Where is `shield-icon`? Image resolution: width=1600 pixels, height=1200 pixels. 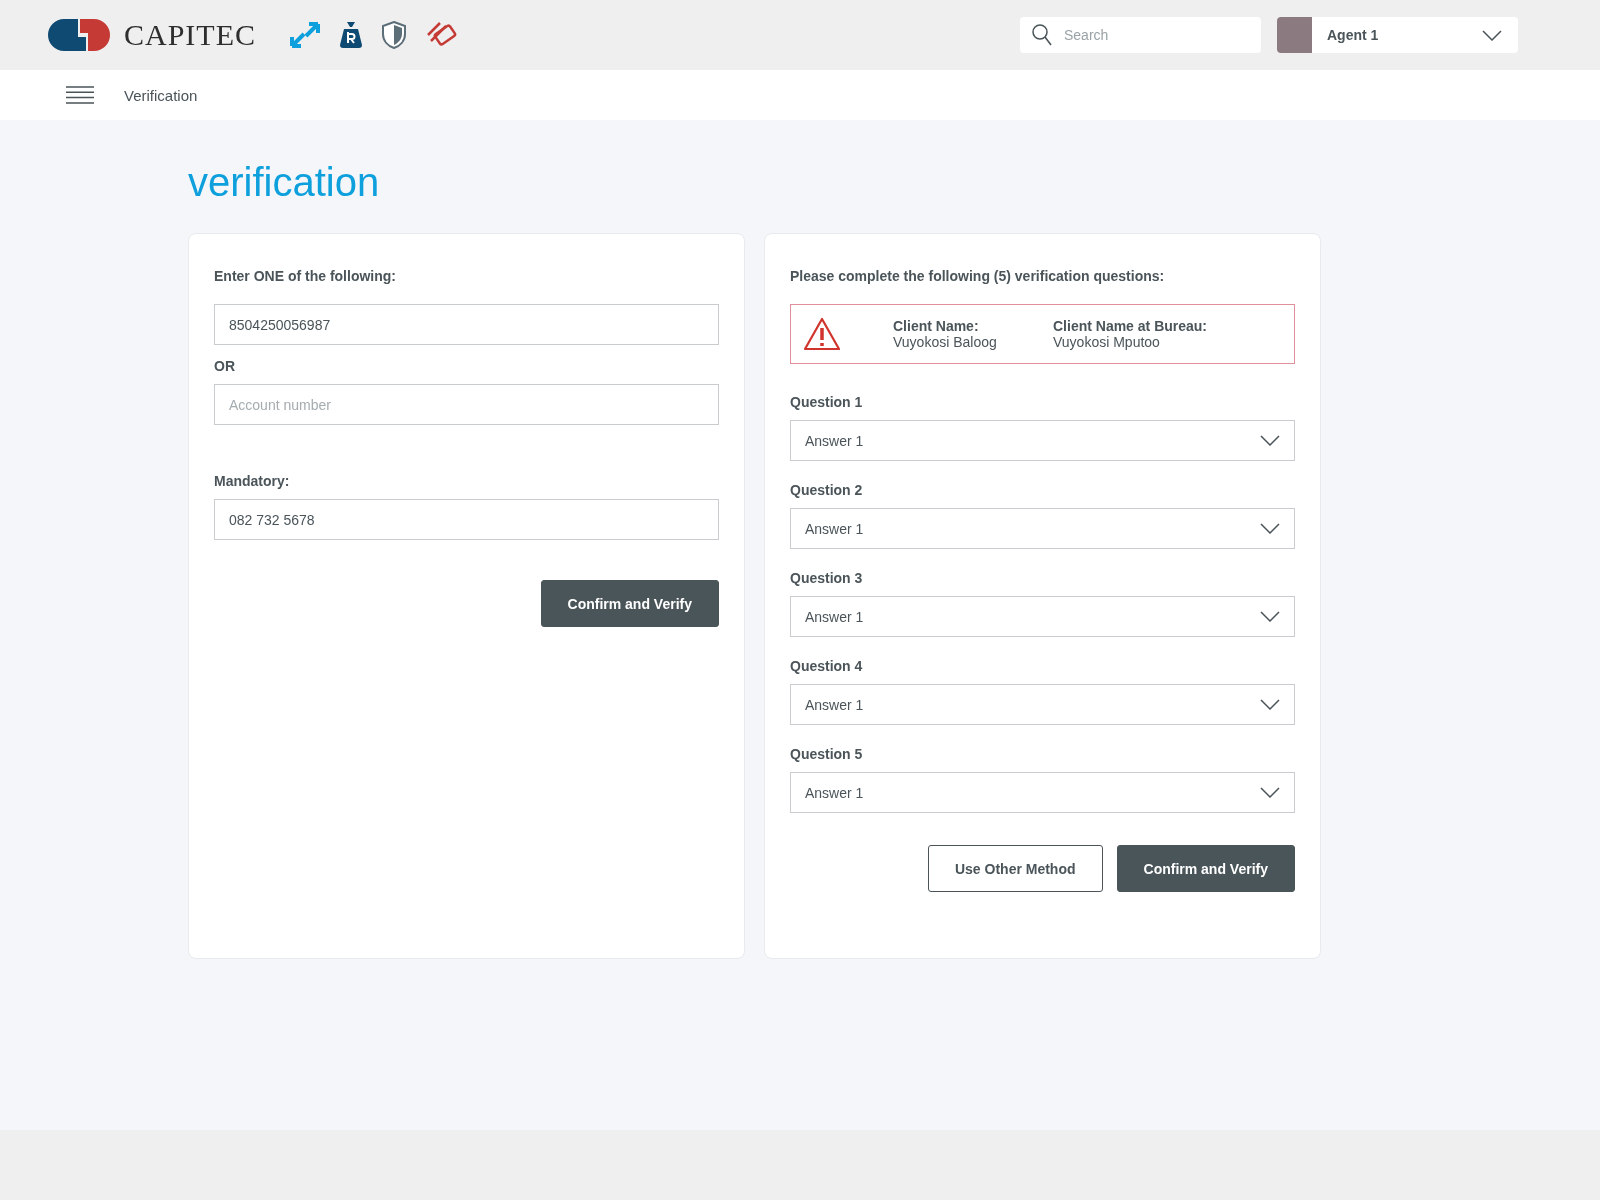
shield-icon is located at coordinates (394, 35).